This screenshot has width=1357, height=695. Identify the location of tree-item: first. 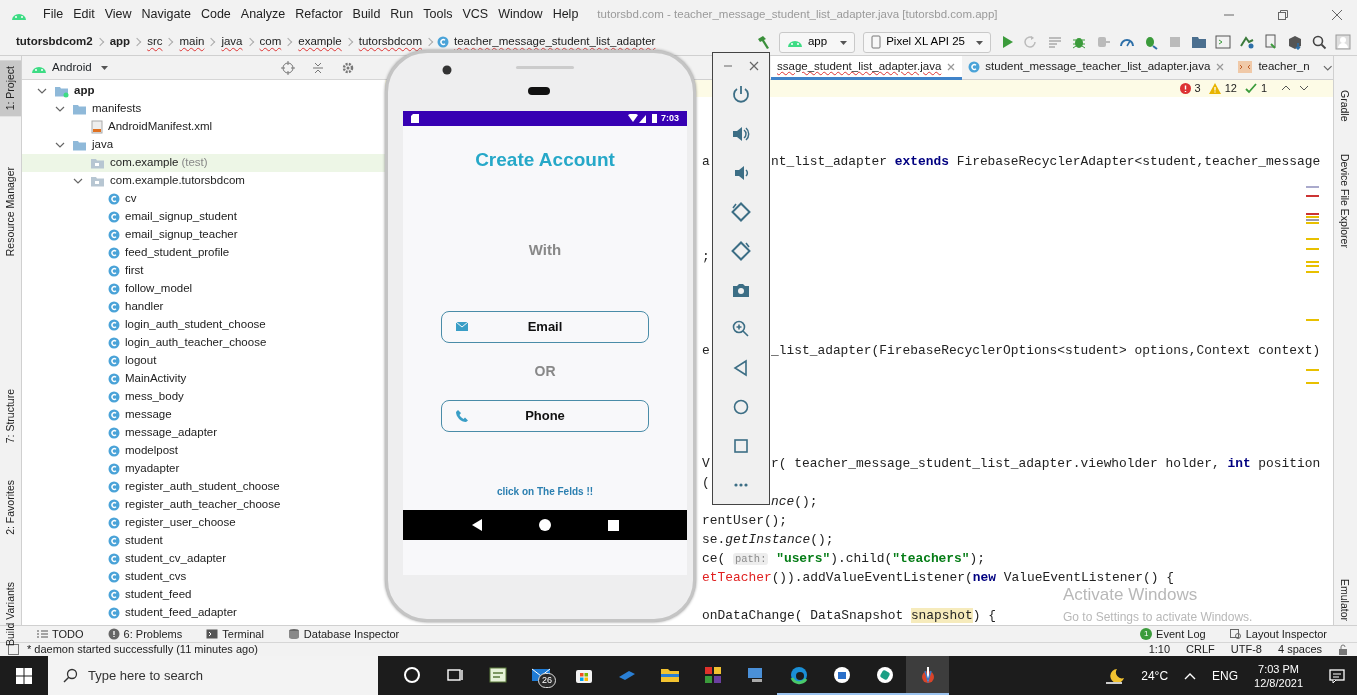
(203, 271).